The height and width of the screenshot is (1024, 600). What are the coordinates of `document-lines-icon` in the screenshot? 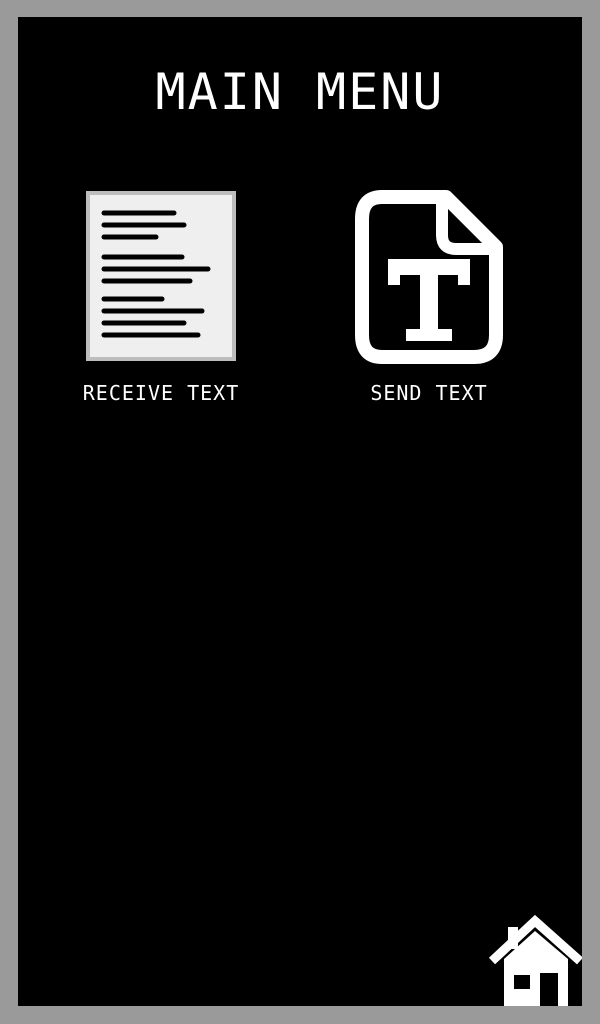 It's located at (161, 276).